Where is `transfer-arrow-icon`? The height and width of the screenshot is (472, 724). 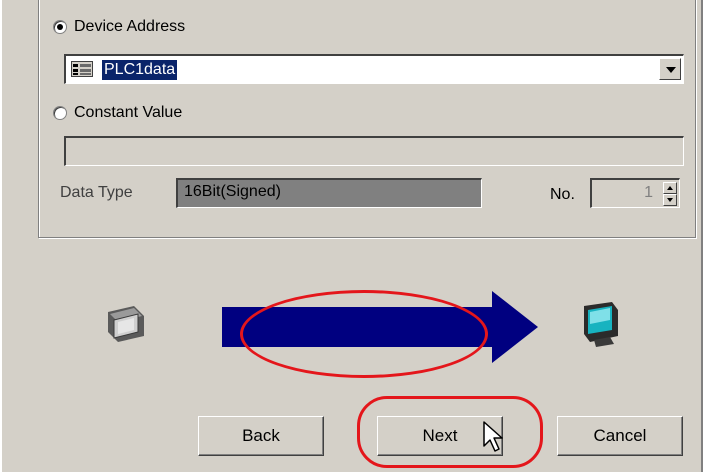 transfer-arrow-icon is located at coordinates (380, 327).